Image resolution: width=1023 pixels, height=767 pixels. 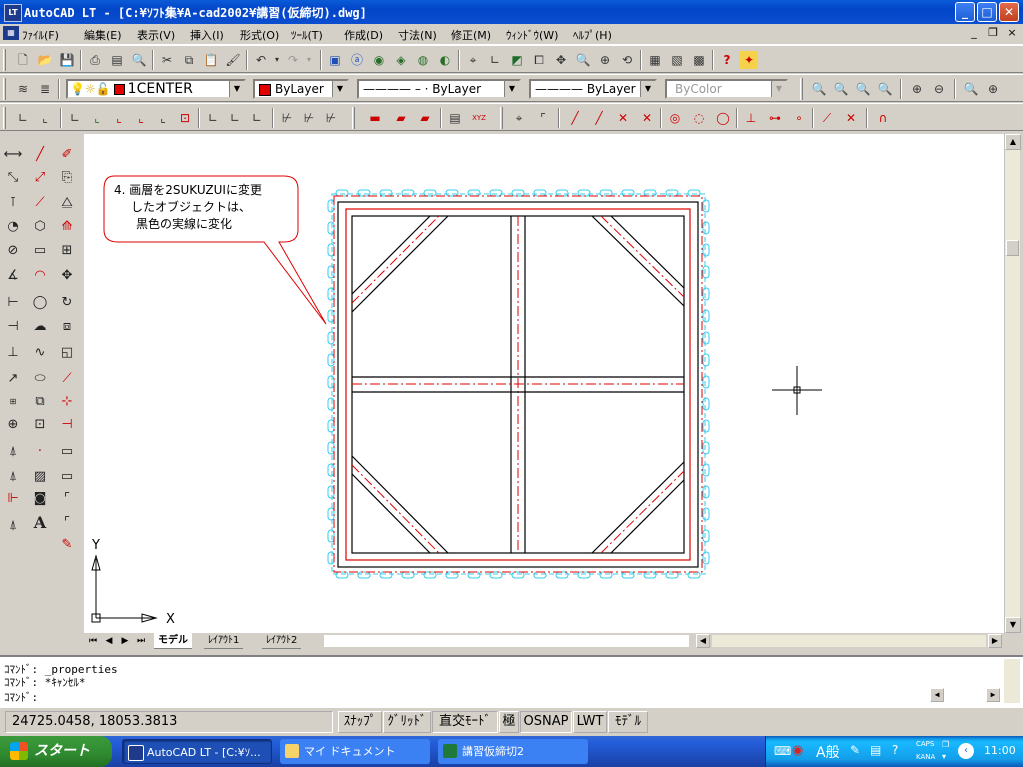 I want to click on layer-dropdown: 💡☼🔓 1CENTER ▼, so click(x=156, y=89).